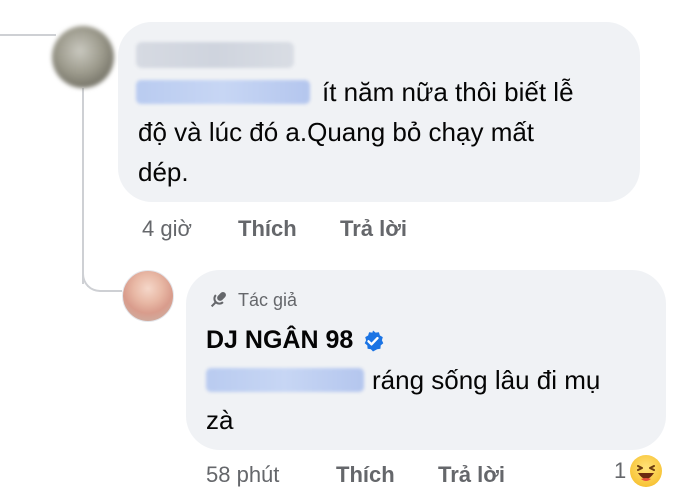  Describe the element at coordinates (373, 229) in the screenshot. I see `reply-button: Trả lời` at that location.